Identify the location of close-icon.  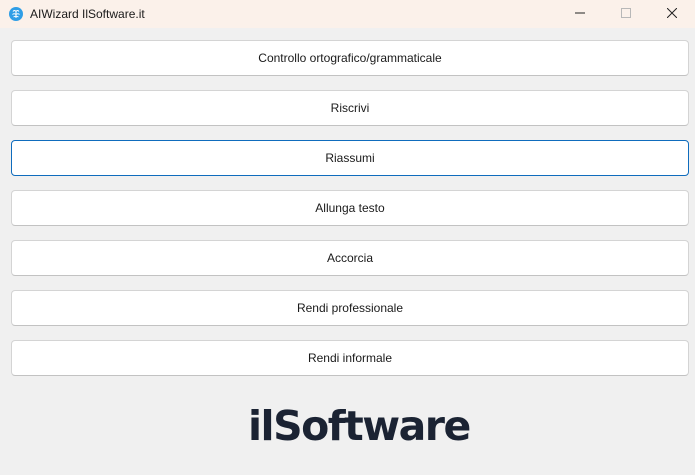
(672, 14).